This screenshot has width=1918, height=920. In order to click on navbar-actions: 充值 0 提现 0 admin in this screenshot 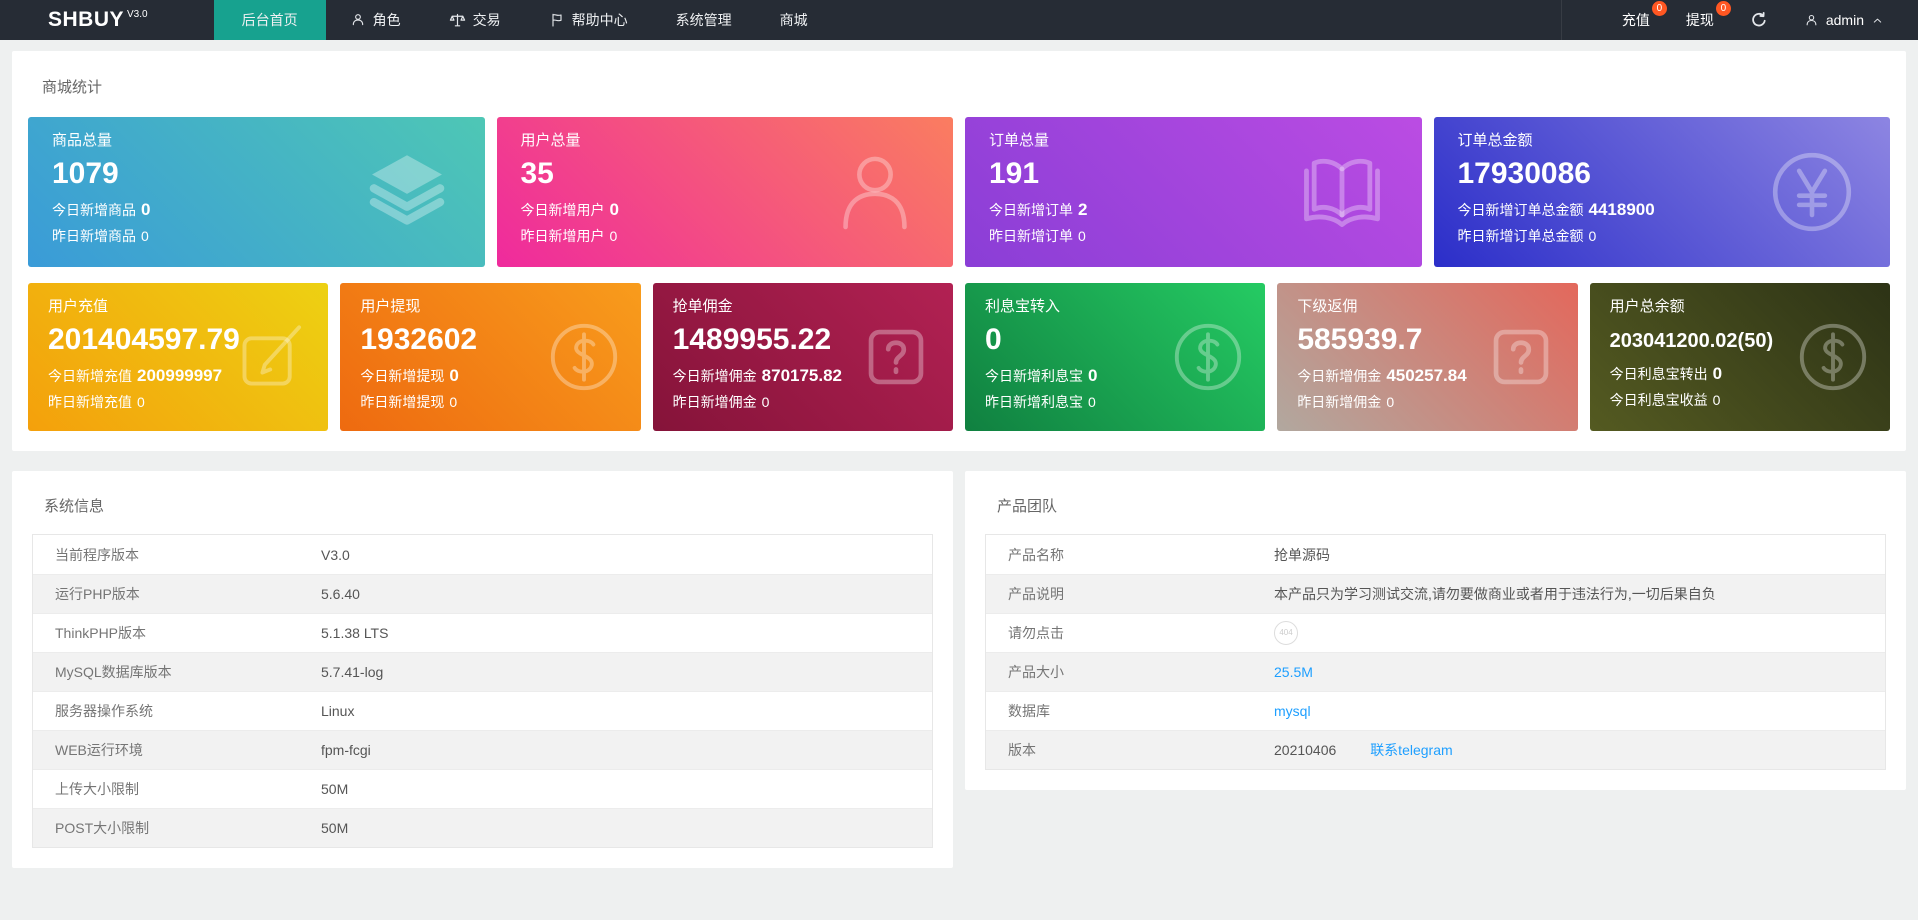, I will do `click(1739, 20)`.